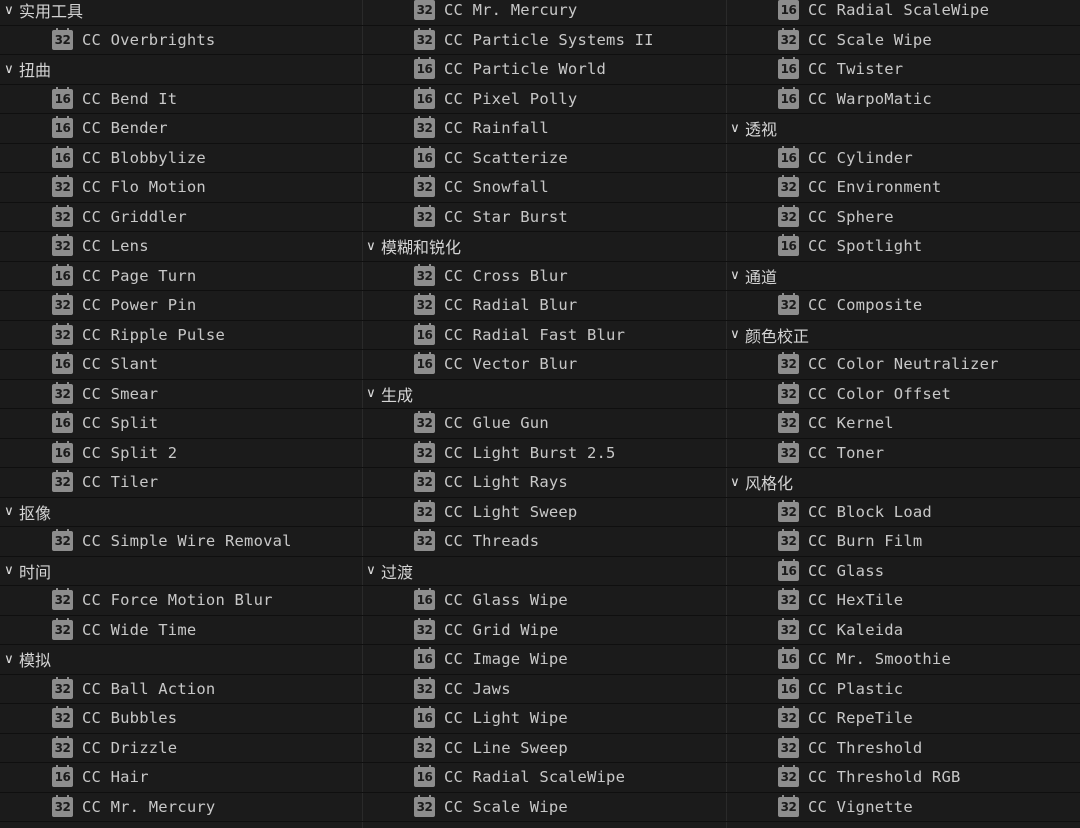 The width and height of the screenshot is (1080, 828). I want to click on effect-item: 16 CC Radial Fast Blur, so click(544, 335).